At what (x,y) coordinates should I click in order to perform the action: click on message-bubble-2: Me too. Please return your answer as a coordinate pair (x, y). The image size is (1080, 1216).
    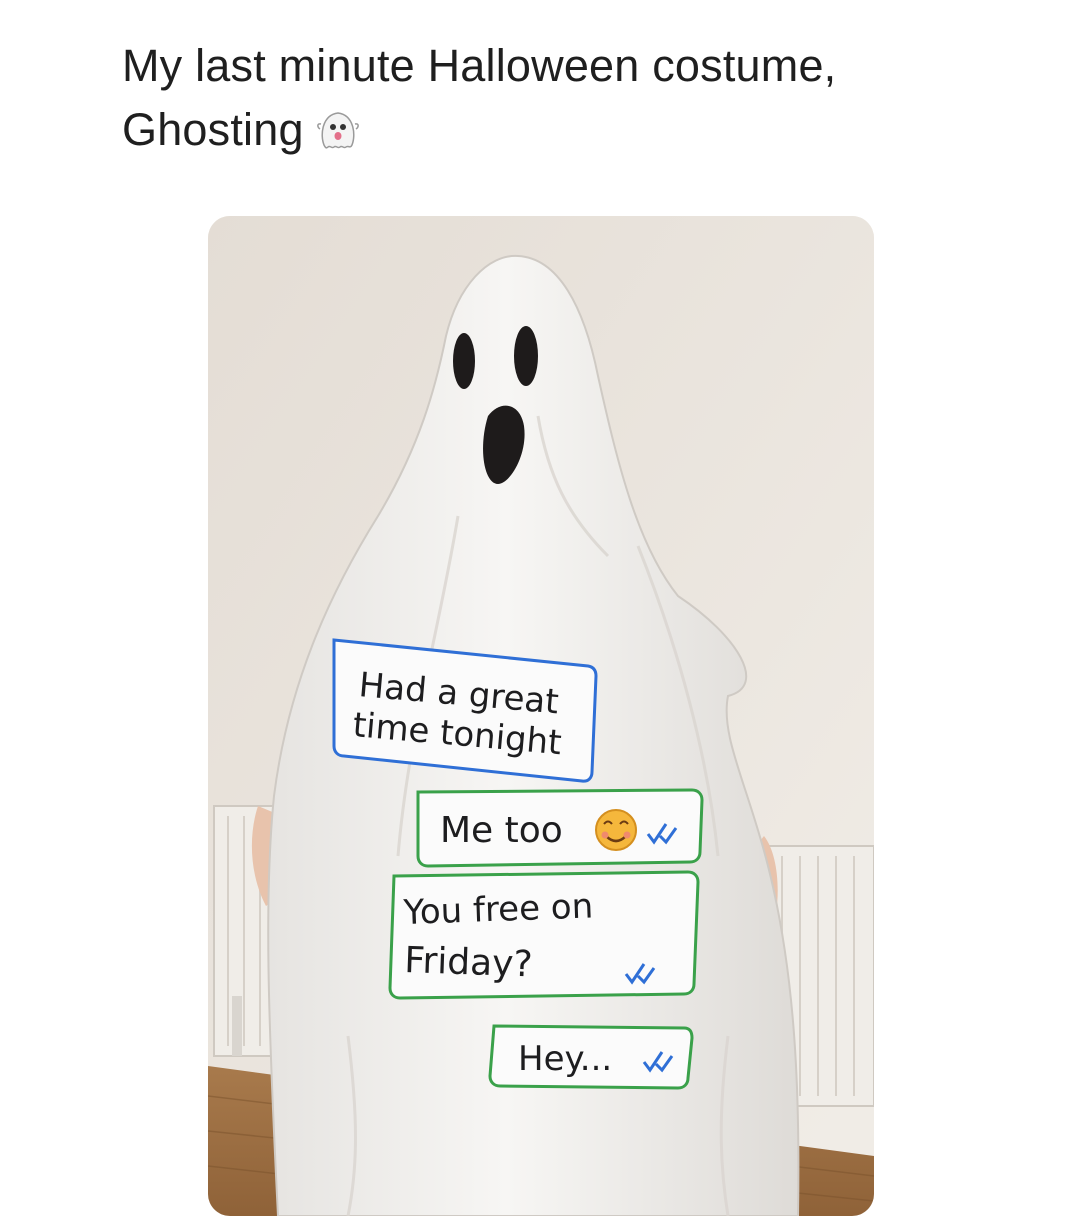
    Looking at the image, I should click on (560, 828).